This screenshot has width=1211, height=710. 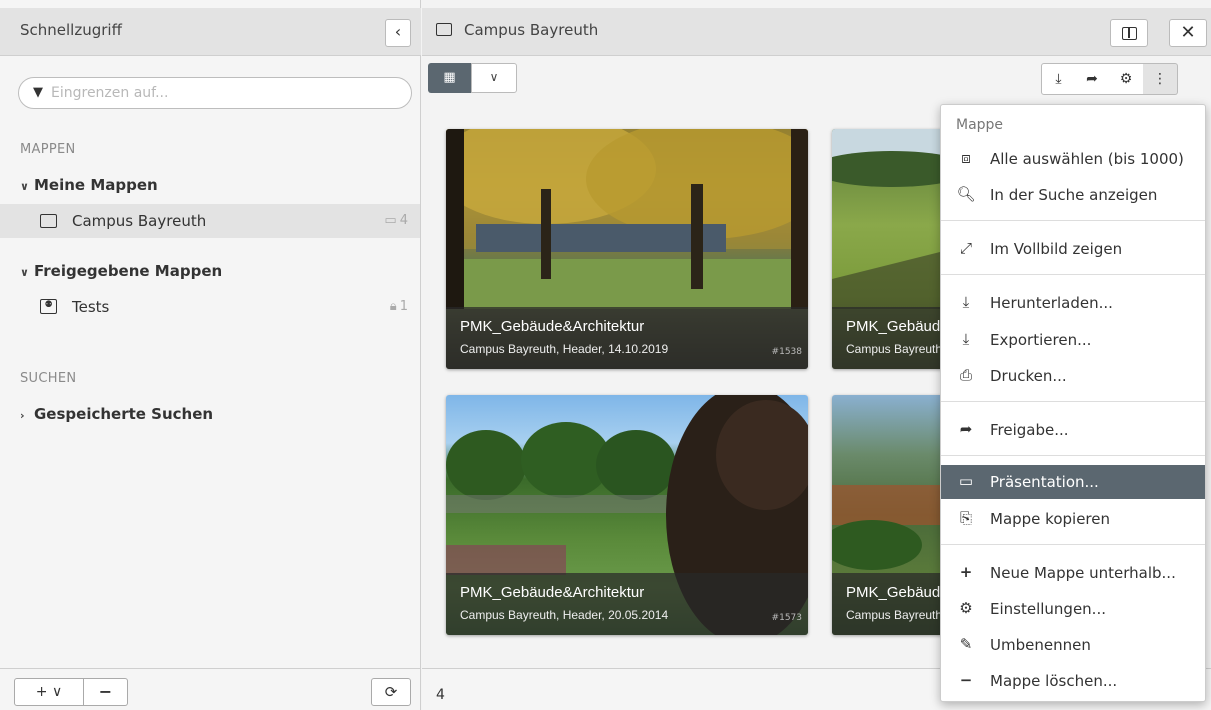 What do you see at coordinates (210, 32) in the screenshot?
I see `sidebar-header: Schnellzugriff ‹` at bounding box center [210, 32].